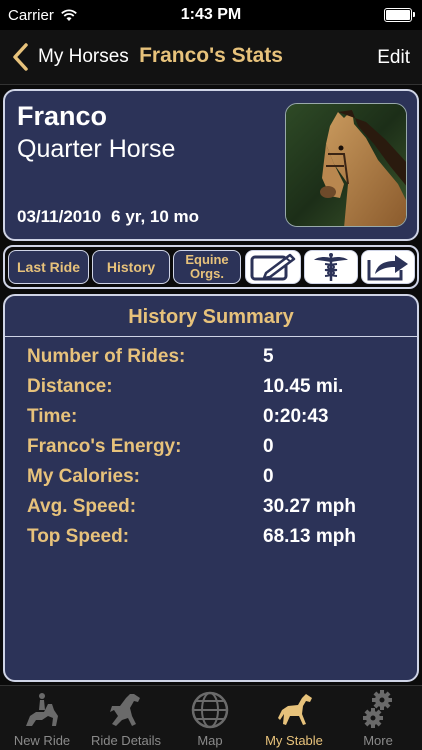 This screenshot has width=422, height=750. I want to click on tab-map: Map, so click(210, 718).